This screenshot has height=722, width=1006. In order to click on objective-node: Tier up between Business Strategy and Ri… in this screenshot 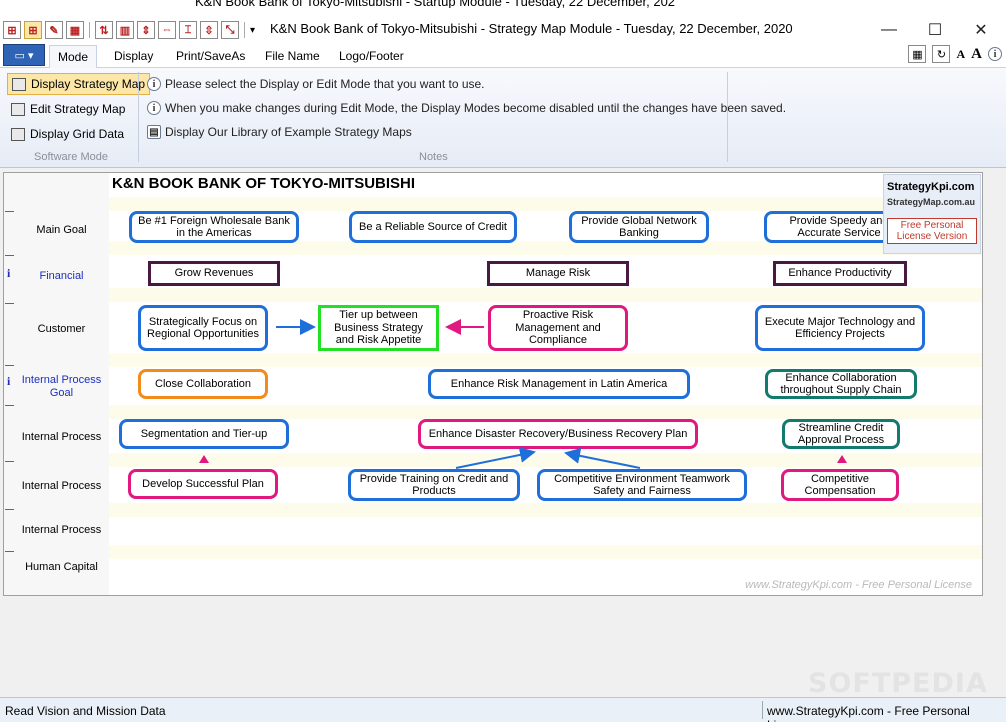, I will do `click(378, 328)`.